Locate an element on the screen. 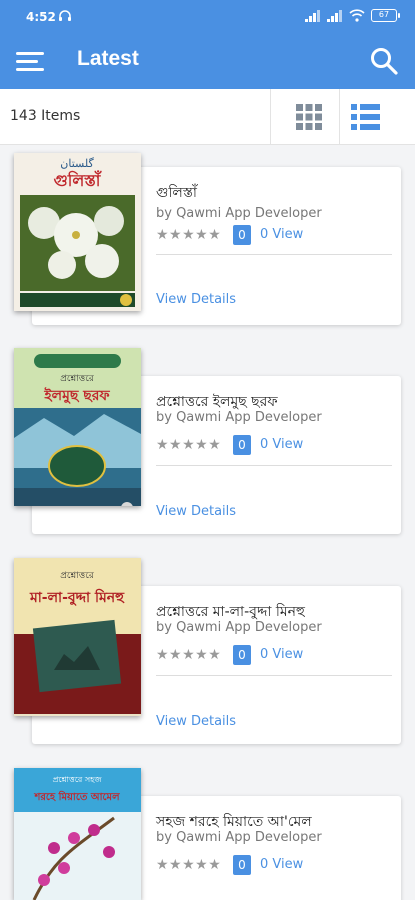 This screenshot has width=415, height=900. search-icon is located at coordinates (384, 61).